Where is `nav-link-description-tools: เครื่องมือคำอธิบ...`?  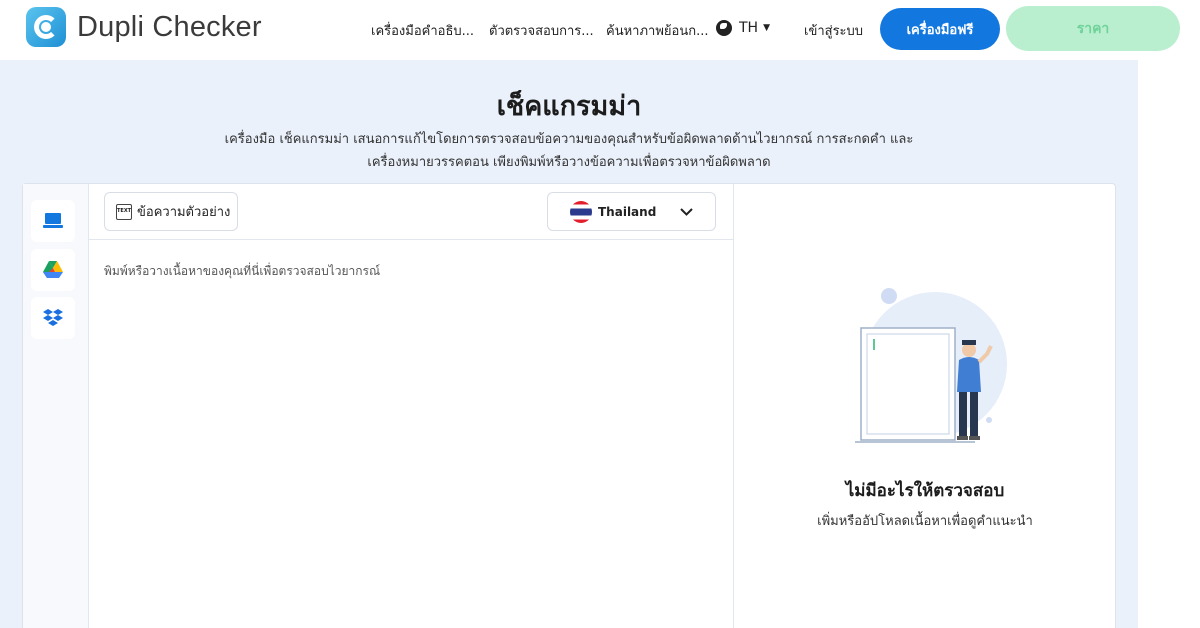 nav-link-description-tools: เครื่องมือคำอธิบ... is located at coordinates (422, 30).